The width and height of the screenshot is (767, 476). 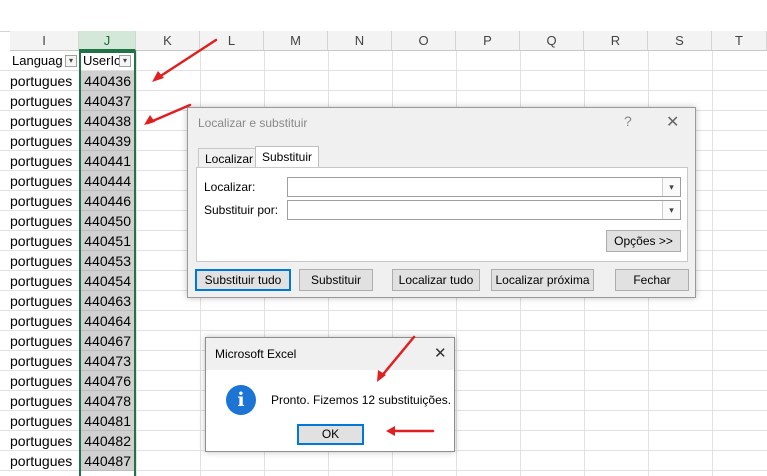 What do you see at coordinates (628, 121) in the screenshot?
I see `help-icon: ?` at bounding box center [628, 121].